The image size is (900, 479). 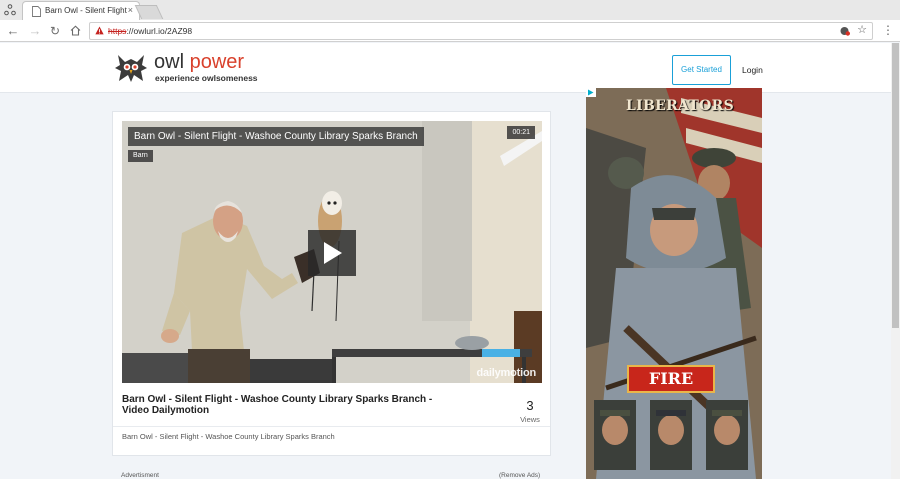 What do you see at coordinates (530, 405) in the screenshot?
I see `views-count: 3` at bounding box center [530, 405].